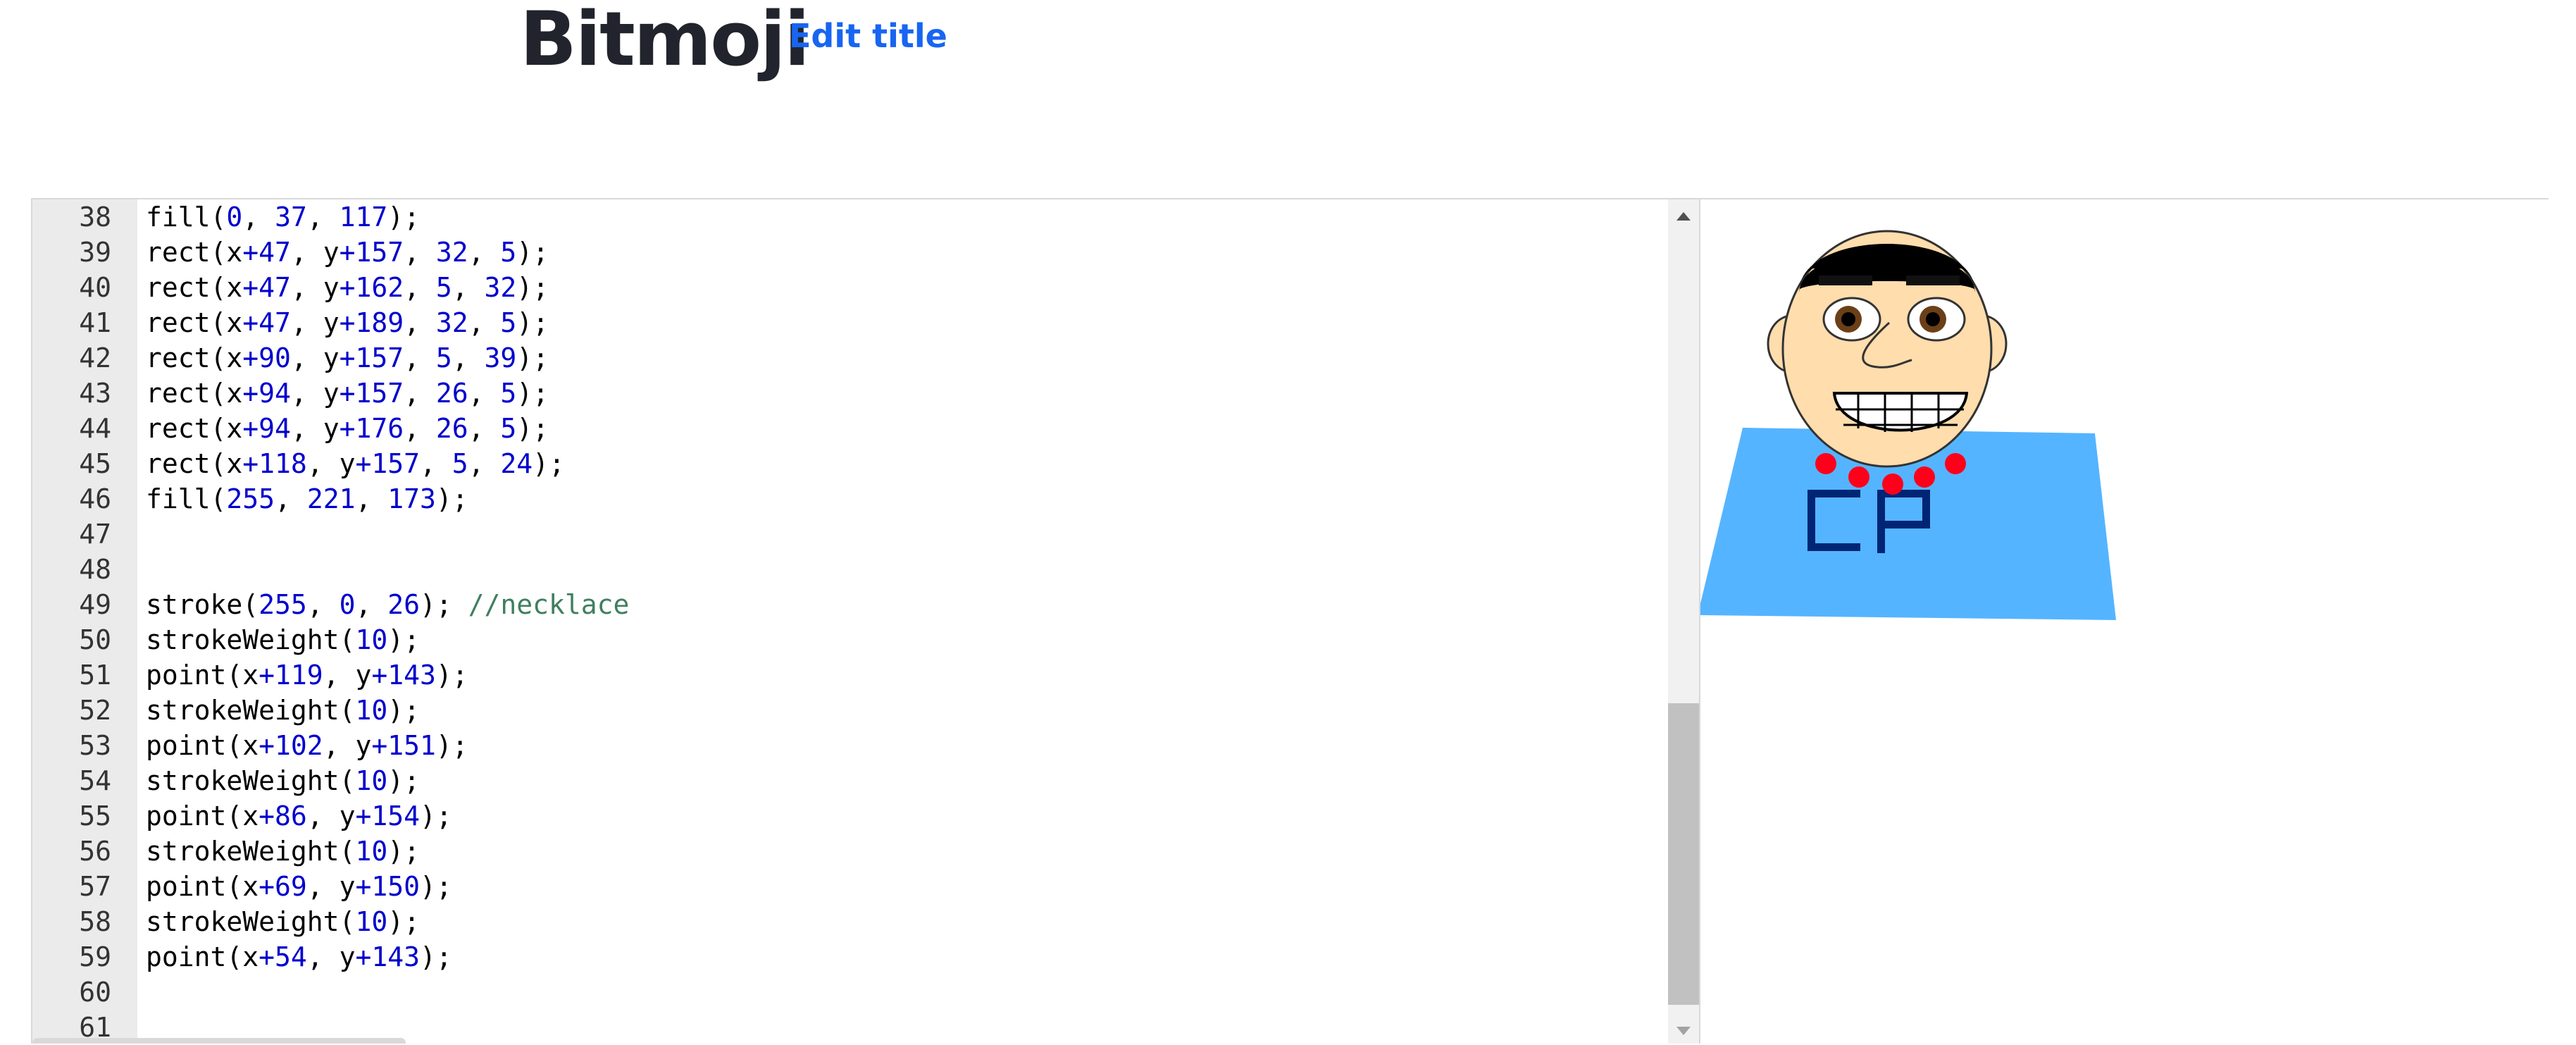 The height and width of the screenshot is (1045, 2576). I want to click on code-text: rect(x+47, y+162, 5, 32);, so click(347, 287).